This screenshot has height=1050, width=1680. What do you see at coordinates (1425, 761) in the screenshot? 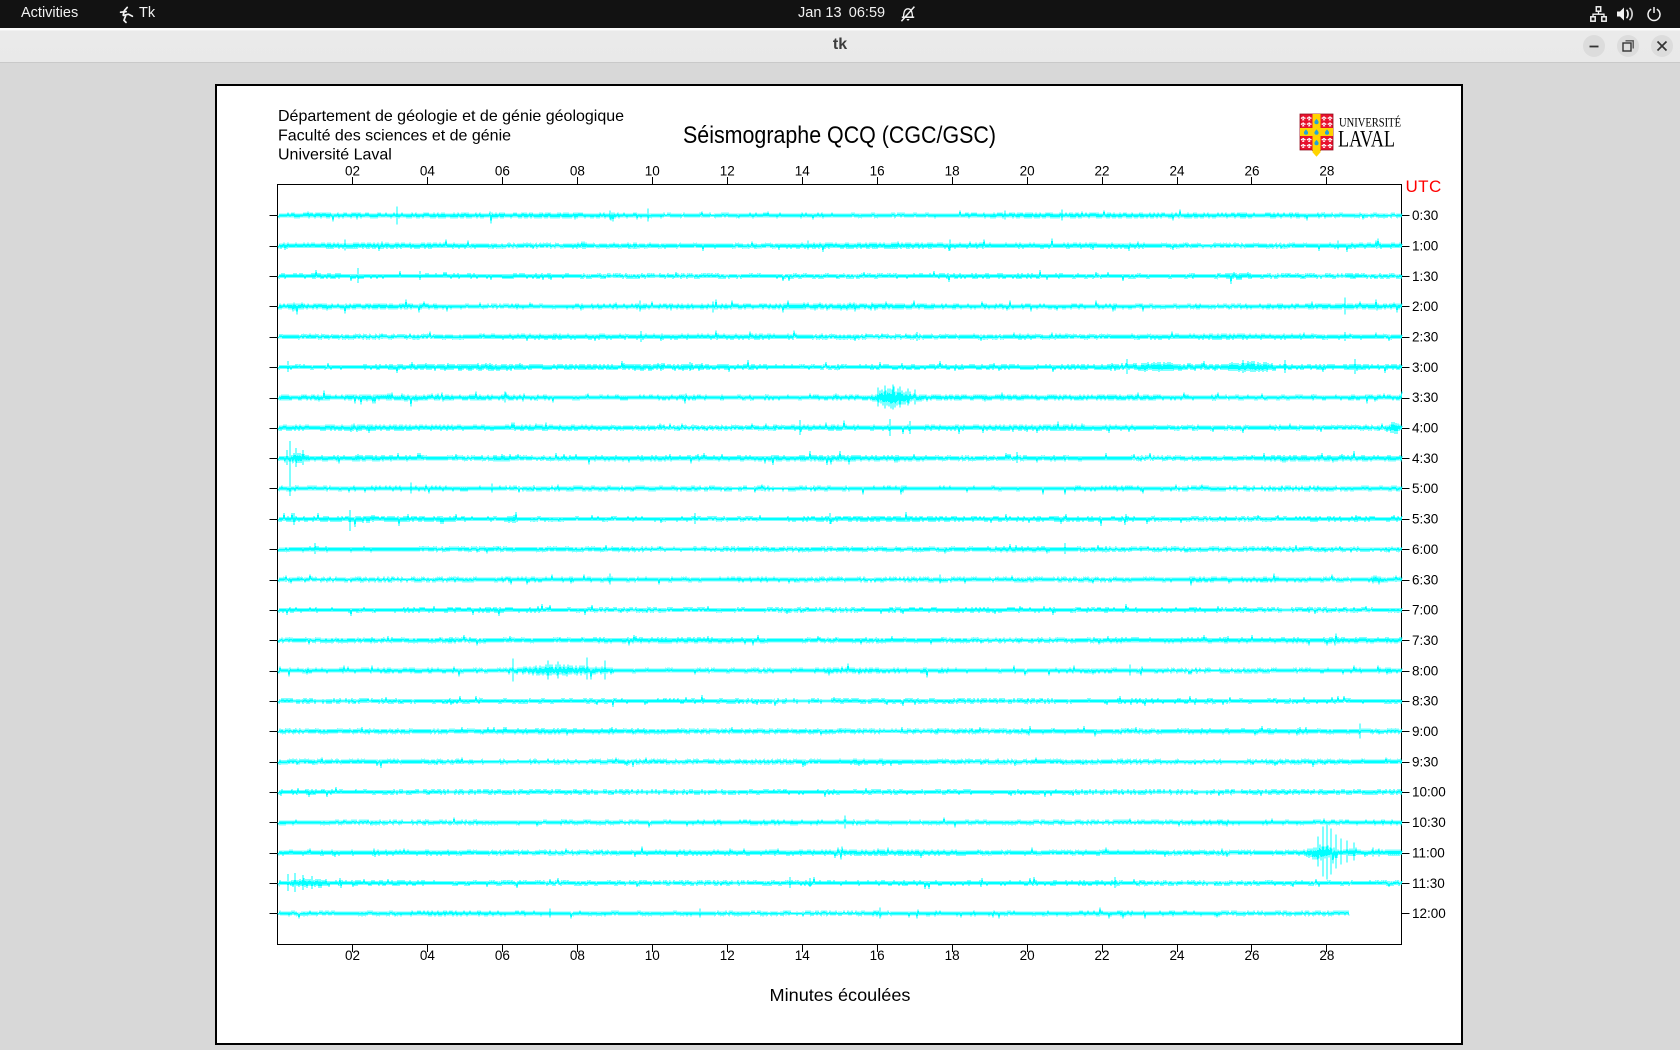
I see `svg-text: 9:30` at bounding box center [1425, 761].